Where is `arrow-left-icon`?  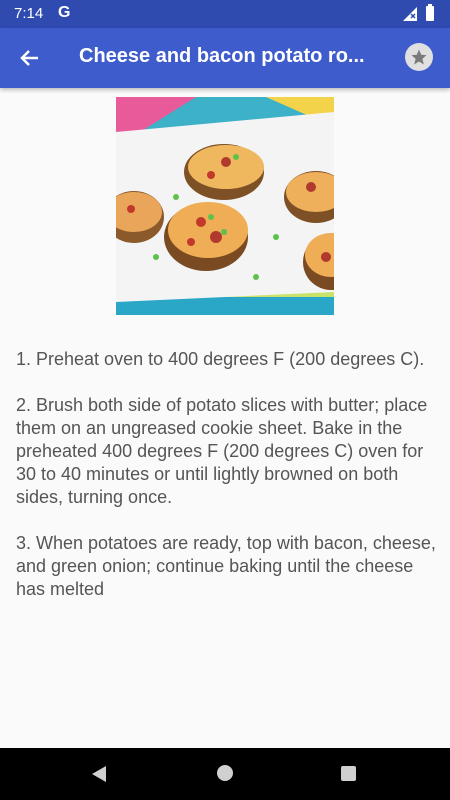
arrow-left-icon is located at coordinates (29, 58).